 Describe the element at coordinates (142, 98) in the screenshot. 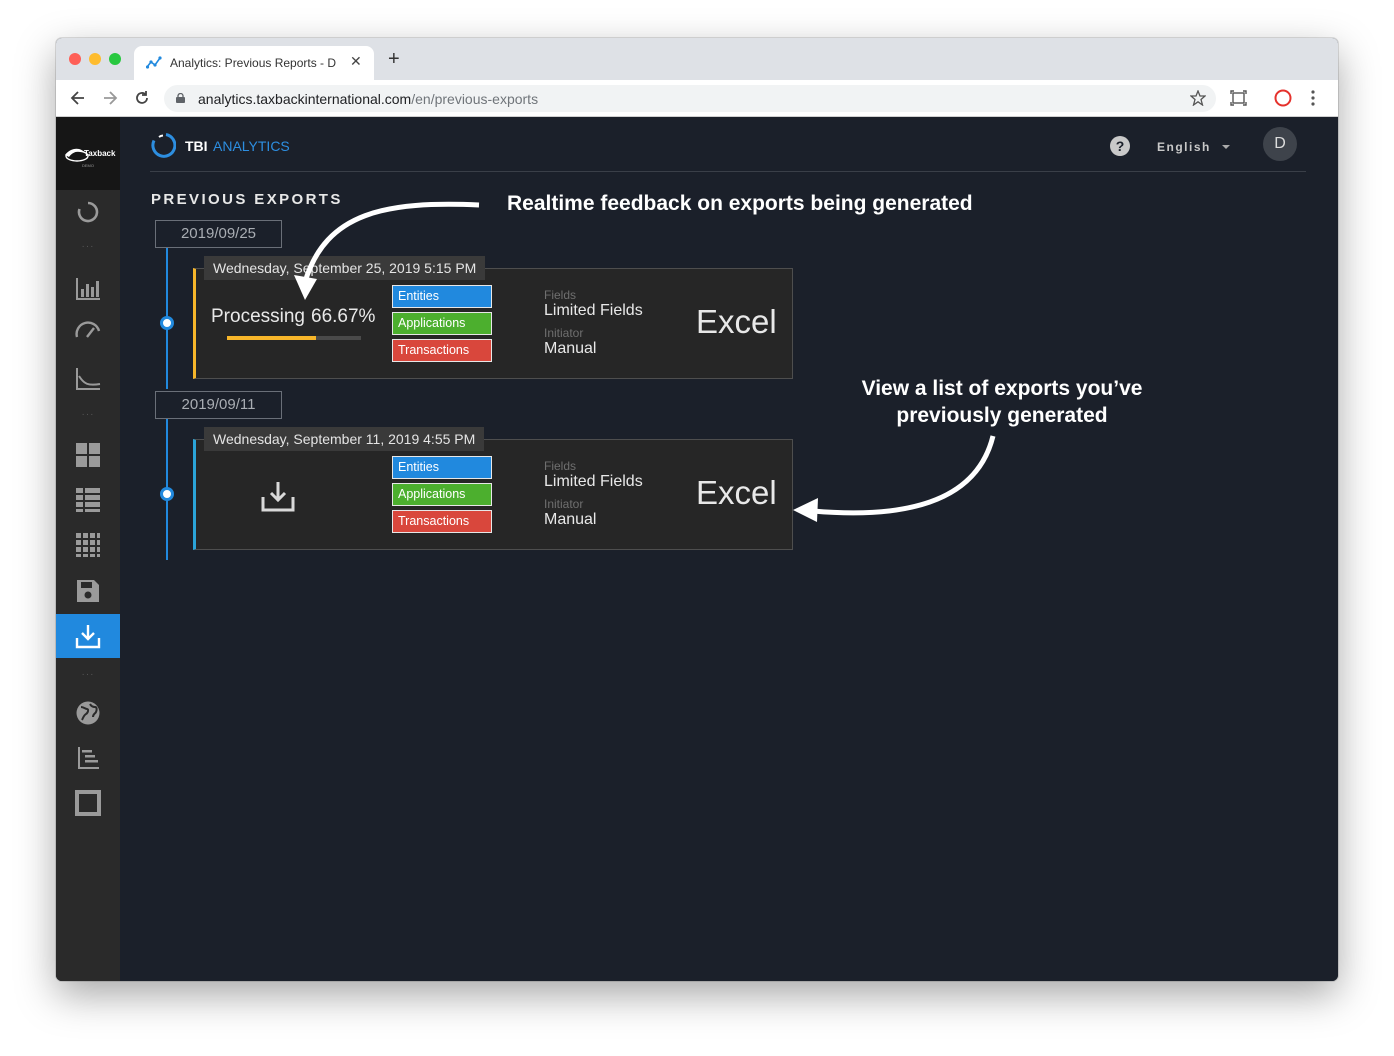

I see `reload-icon` at that location.